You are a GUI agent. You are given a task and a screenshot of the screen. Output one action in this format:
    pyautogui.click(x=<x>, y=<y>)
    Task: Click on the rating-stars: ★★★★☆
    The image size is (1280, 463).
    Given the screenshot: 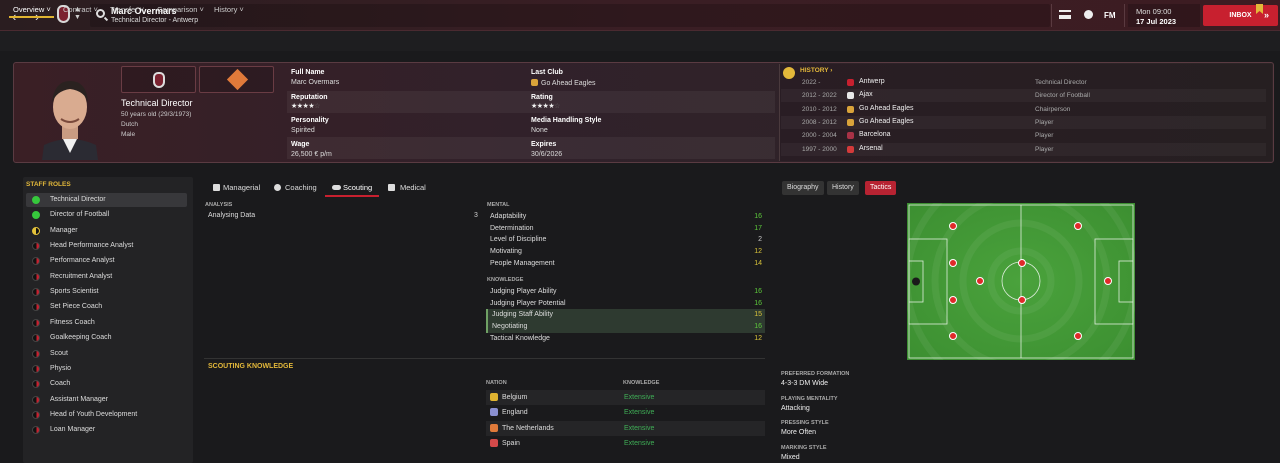 What is the action you would take?
    pyautogui.click(x=545, y=106)
    